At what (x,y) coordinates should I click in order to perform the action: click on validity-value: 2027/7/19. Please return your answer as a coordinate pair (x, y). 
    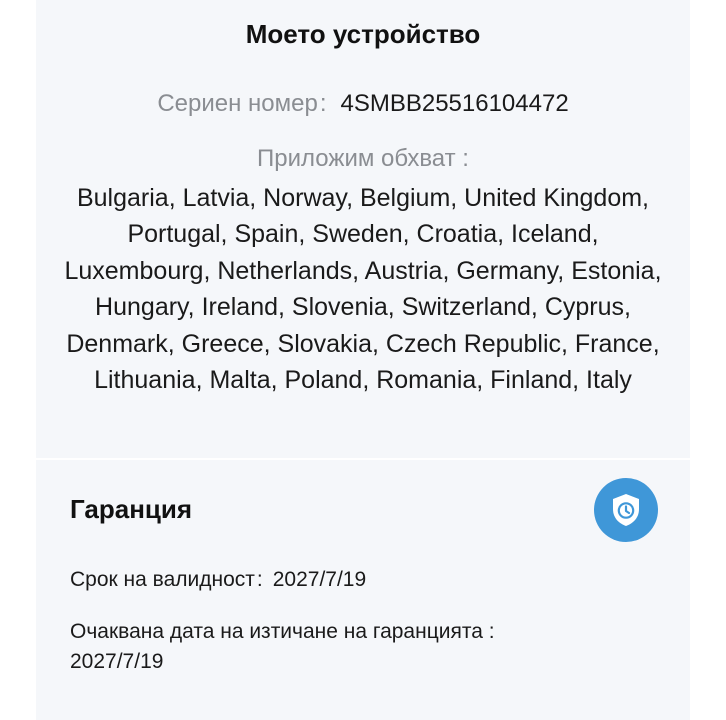
    Looking at the image, I should click on (319, 579).